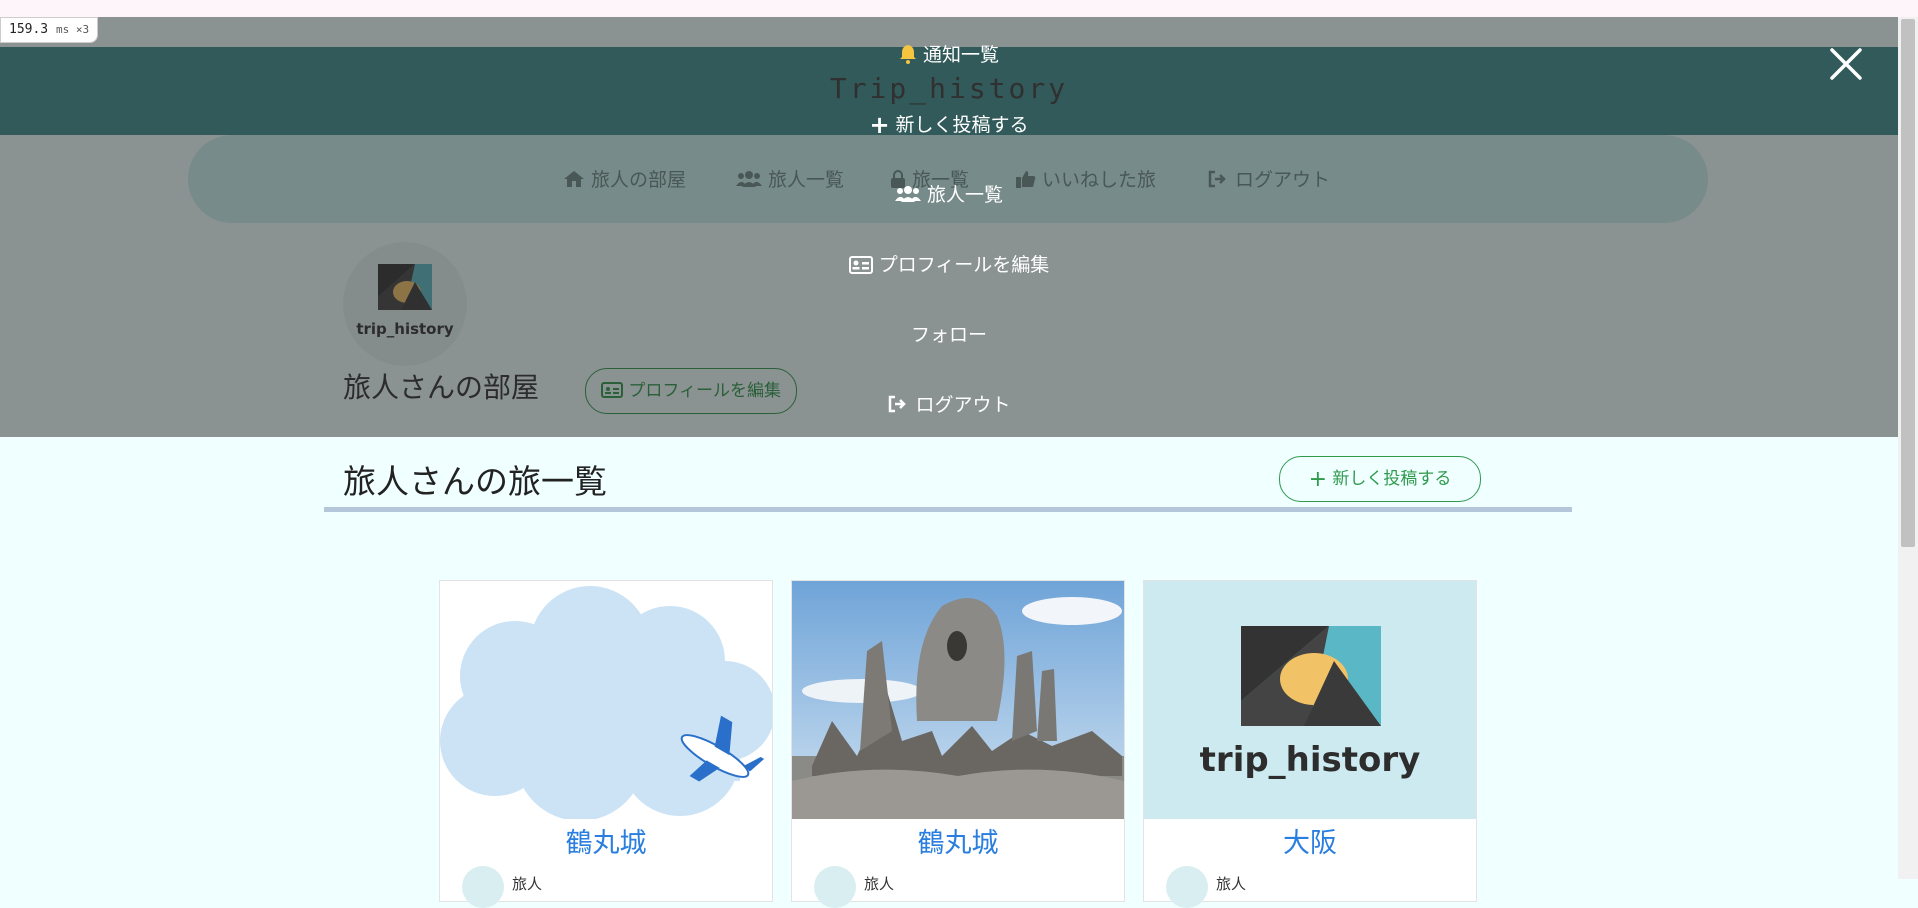  What do you see at coordinates (963, 405) in the screenshot?
I see `menu-item-label: ログアウト` at bounding box center [963, 405].